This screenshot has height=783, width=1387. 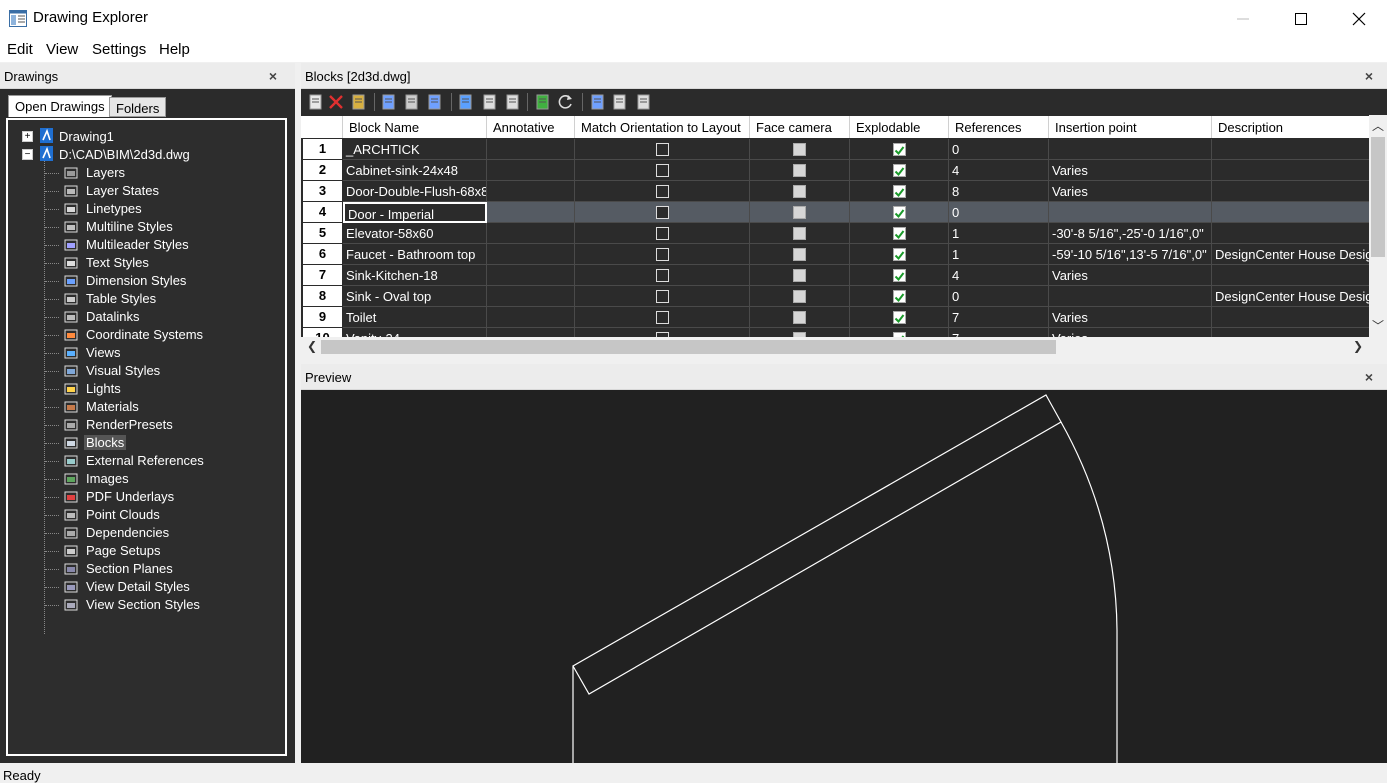 I want to click on insertion-point-cell: -59'-10 5/16",13'-5 7/16",0", so click(x=1130, y=254).